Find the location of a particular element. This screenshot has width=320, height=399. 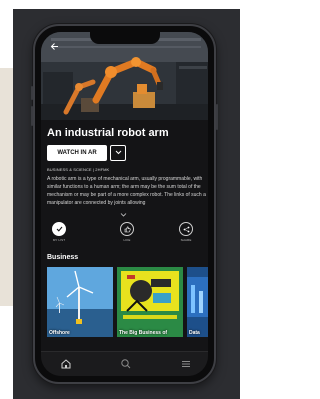

search-icon is located at coordinates (126, 364).